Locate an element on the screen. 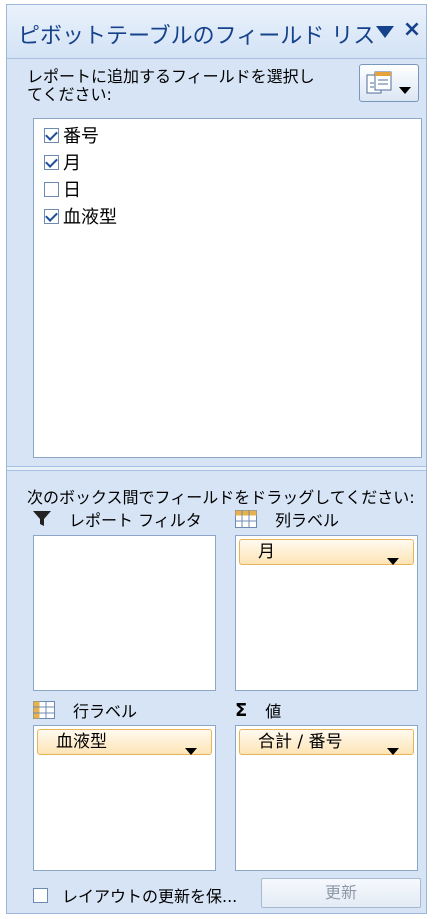 The image size is (433, 919). value-field-chip-sum-number: 合計 / 番号 is located at coordinates (326, 742).